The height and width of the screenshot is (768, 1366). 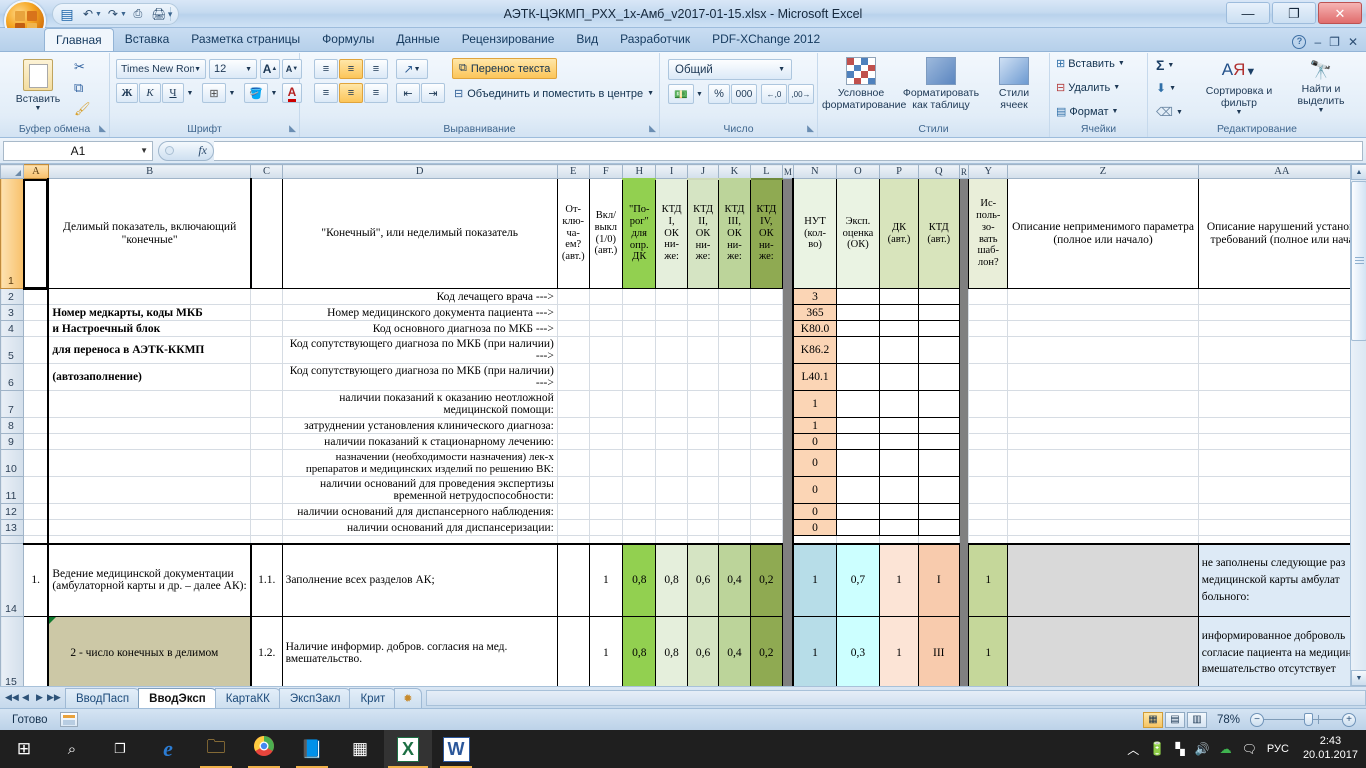 I want to click on name-box: A1 ▼, so click(x=78, y=150).